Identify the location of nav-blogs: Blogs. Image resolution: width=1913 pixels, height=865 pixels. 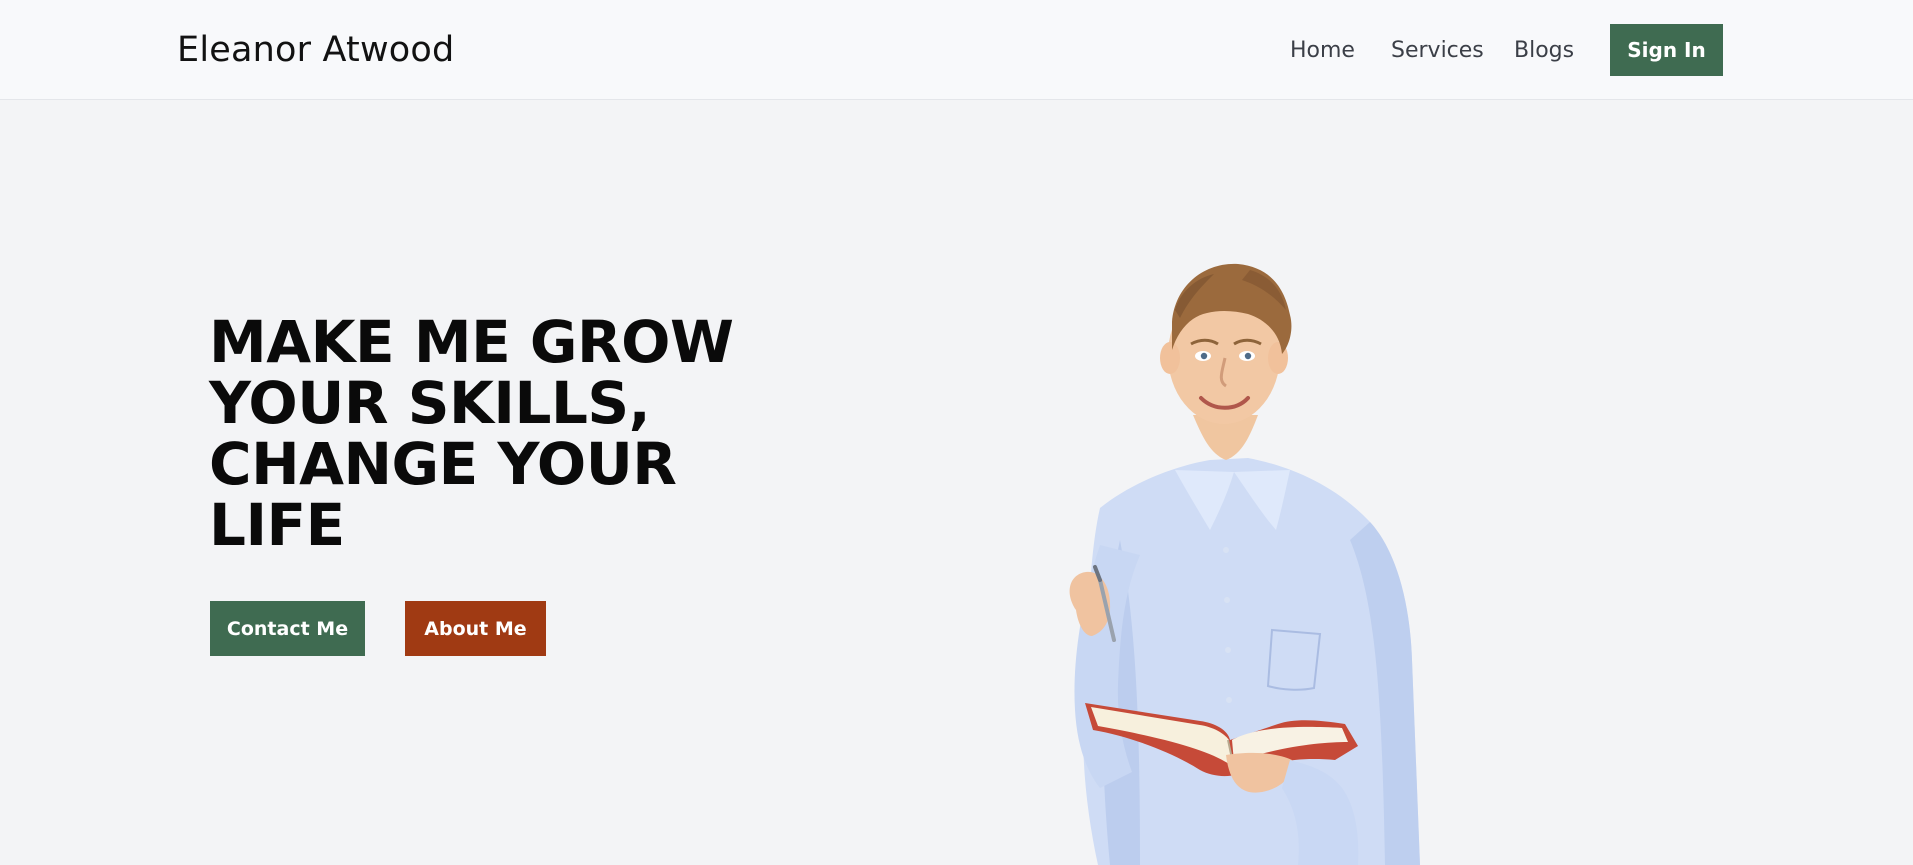
(1544, 50).